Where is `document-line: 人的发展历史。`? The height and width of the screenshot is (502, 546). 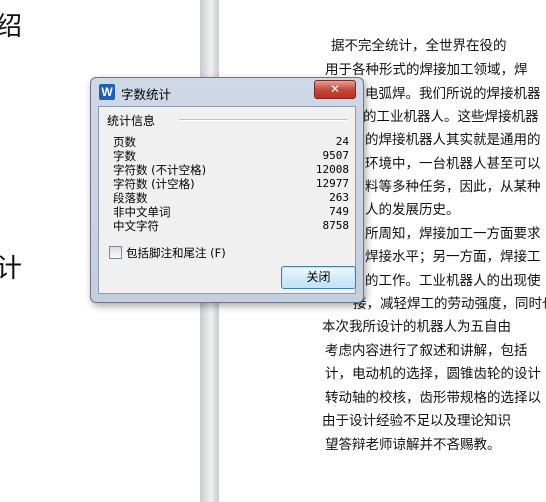
document-line: 人的发展历史。 is located at coordinates (412, 210).